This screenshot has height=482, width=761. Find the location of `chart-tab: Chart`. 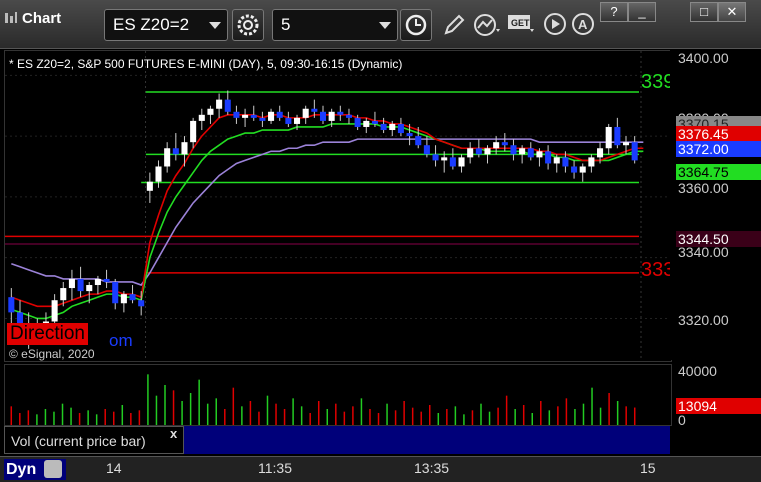

chart-tab: Chart is located at coordinates (32, 18).